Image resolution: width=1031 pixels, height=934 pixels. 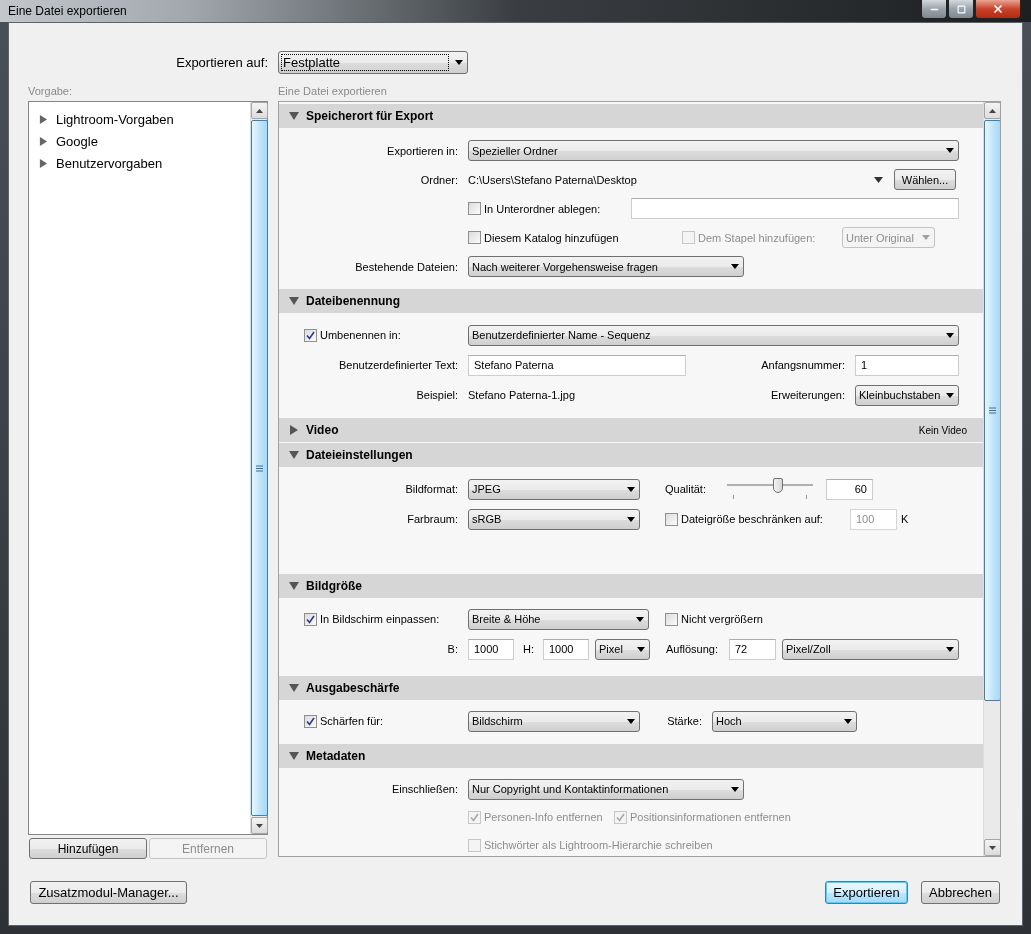 I want to click on text-field: 1, so click(x=907, y=365).